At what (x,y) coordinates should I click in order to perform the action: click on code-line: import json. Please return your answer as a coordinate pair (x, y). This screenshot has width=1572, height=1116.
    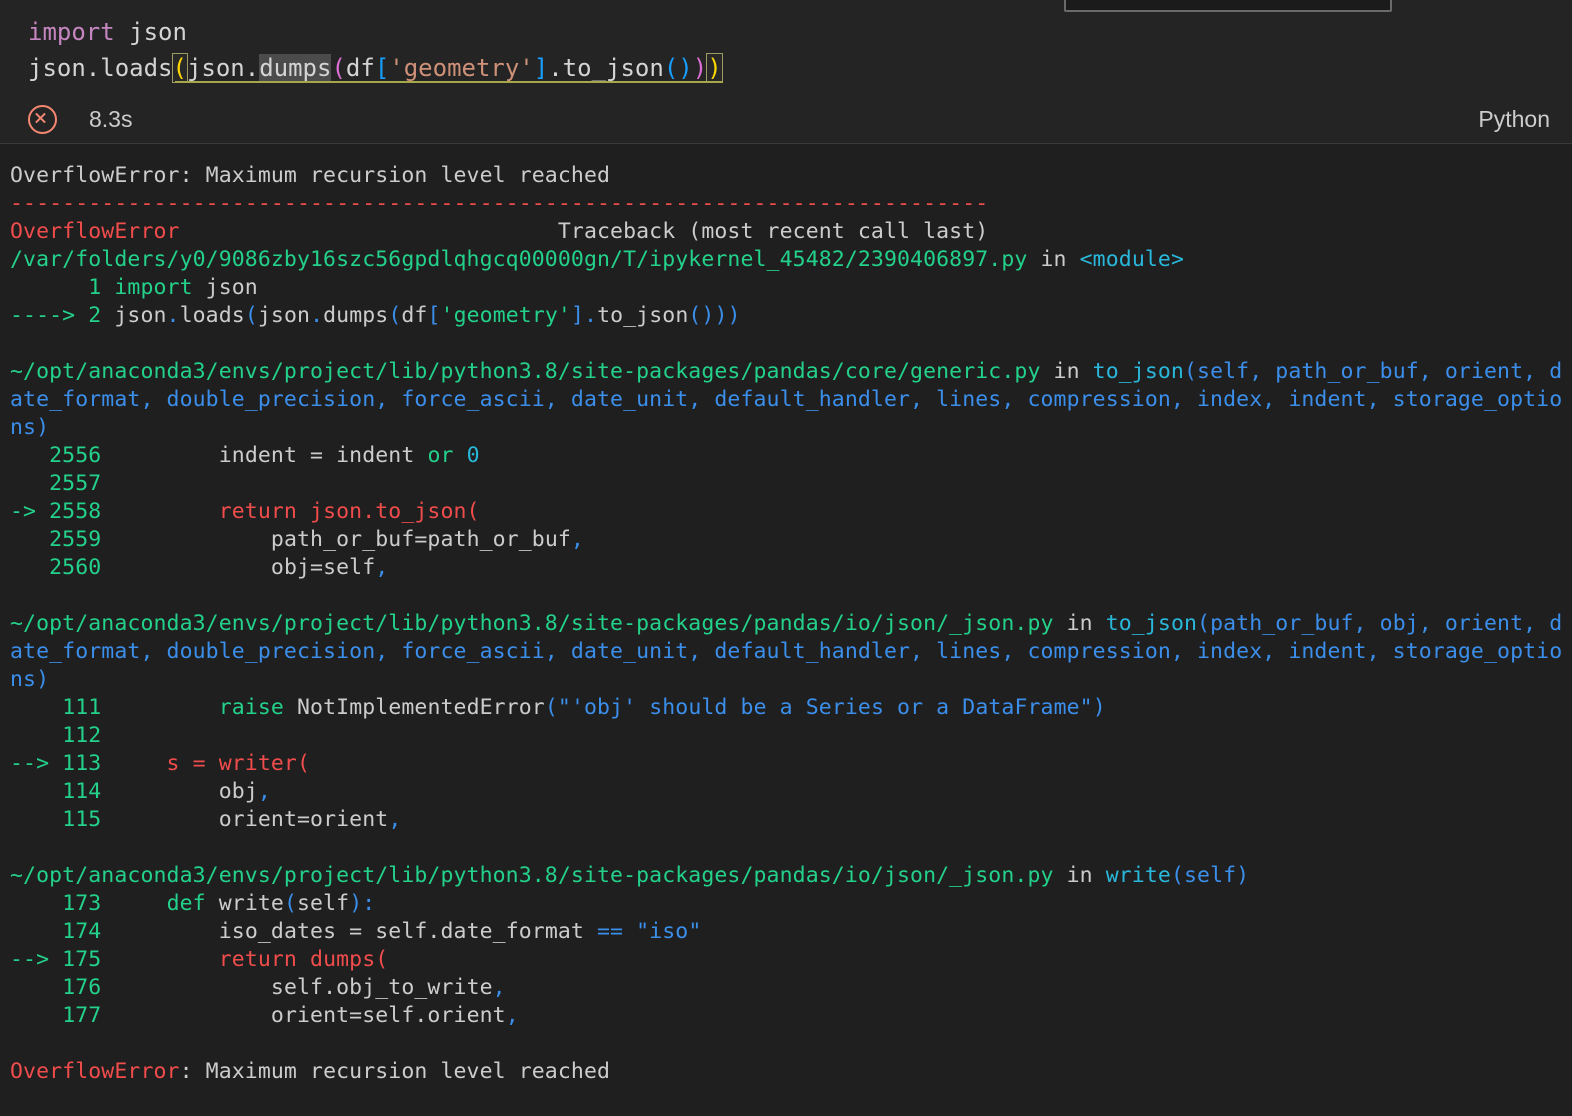
    Looking at the image, I should click on (786, 32).